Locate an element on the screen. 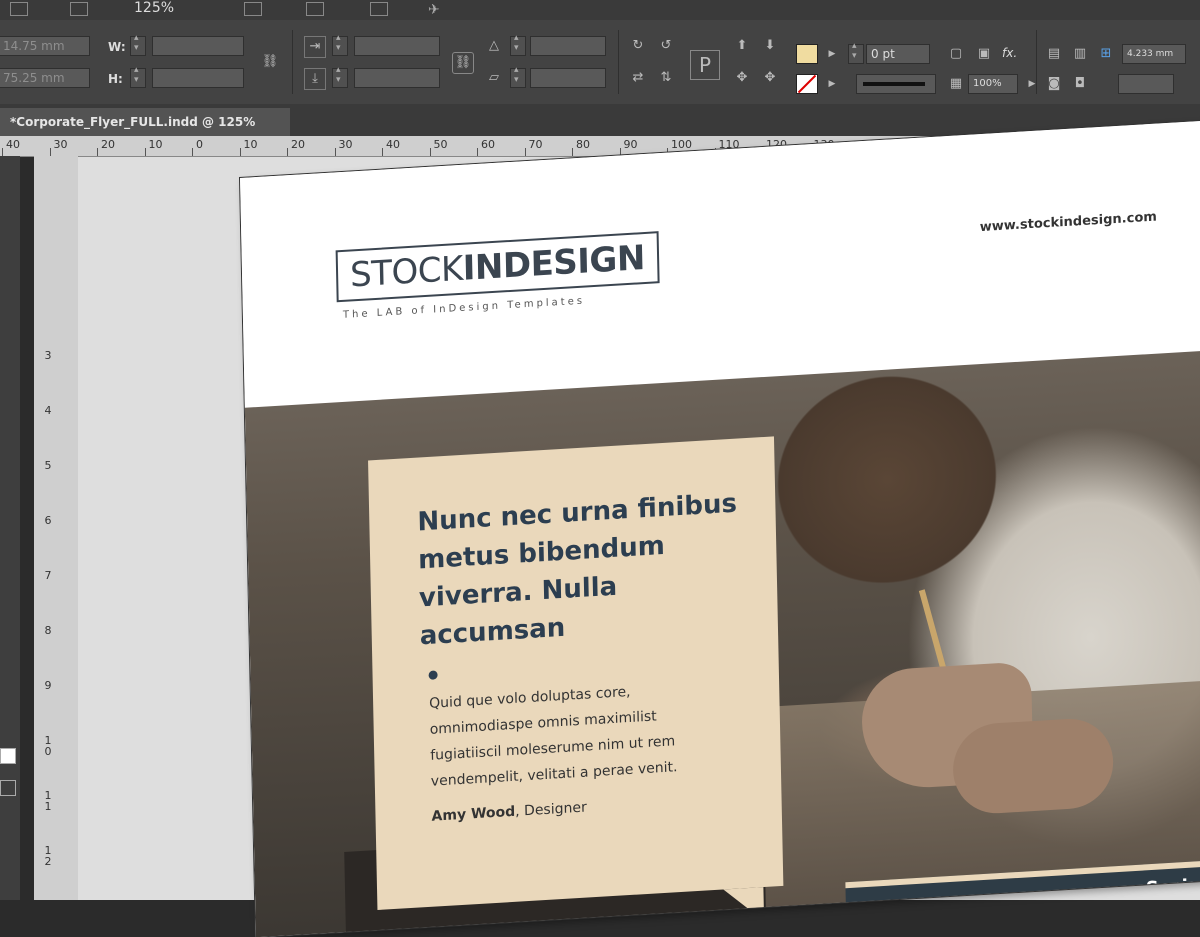  none-swatch-icon is located at coordinates (8, 756).